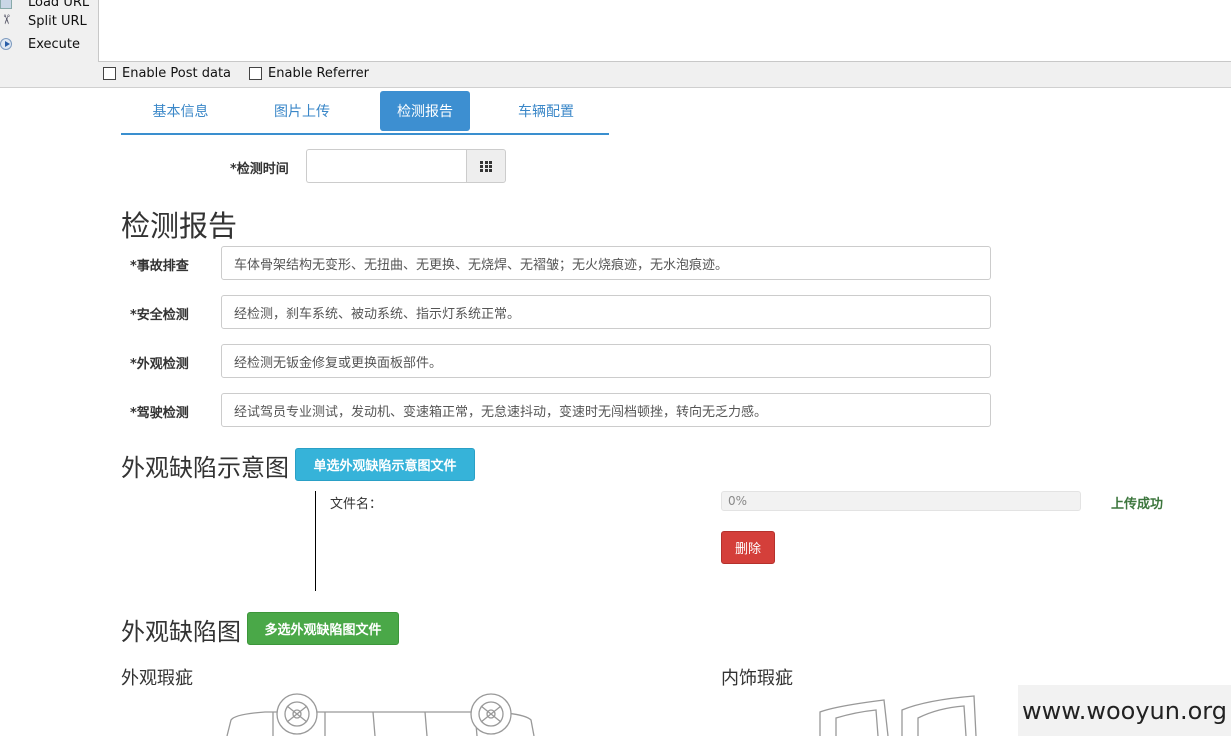 This screenshot has height=736, width=1231. Describe the element at coordinates (177, 73) in the screenshot. I see `enable-post-label: Enable Post data` at that location.